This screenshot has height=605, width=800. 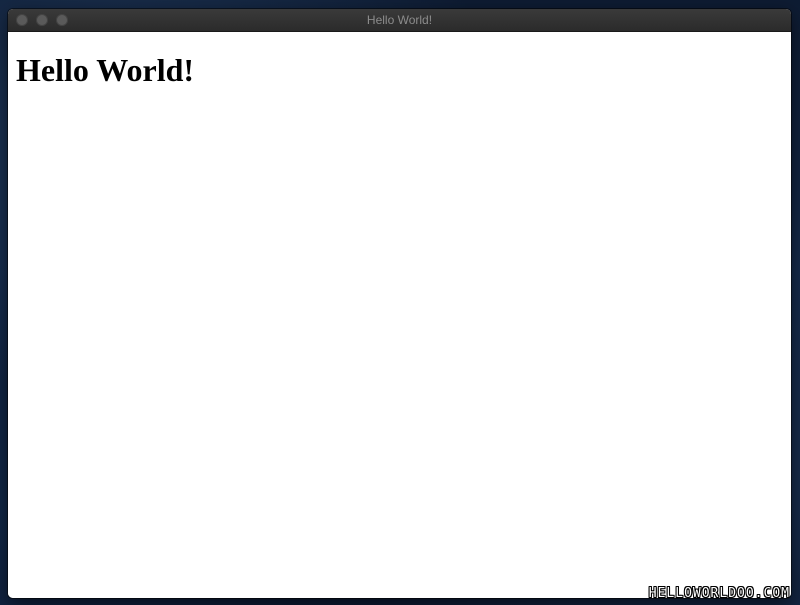 I want to click on zoom-icon, so click(x=62, y=20).